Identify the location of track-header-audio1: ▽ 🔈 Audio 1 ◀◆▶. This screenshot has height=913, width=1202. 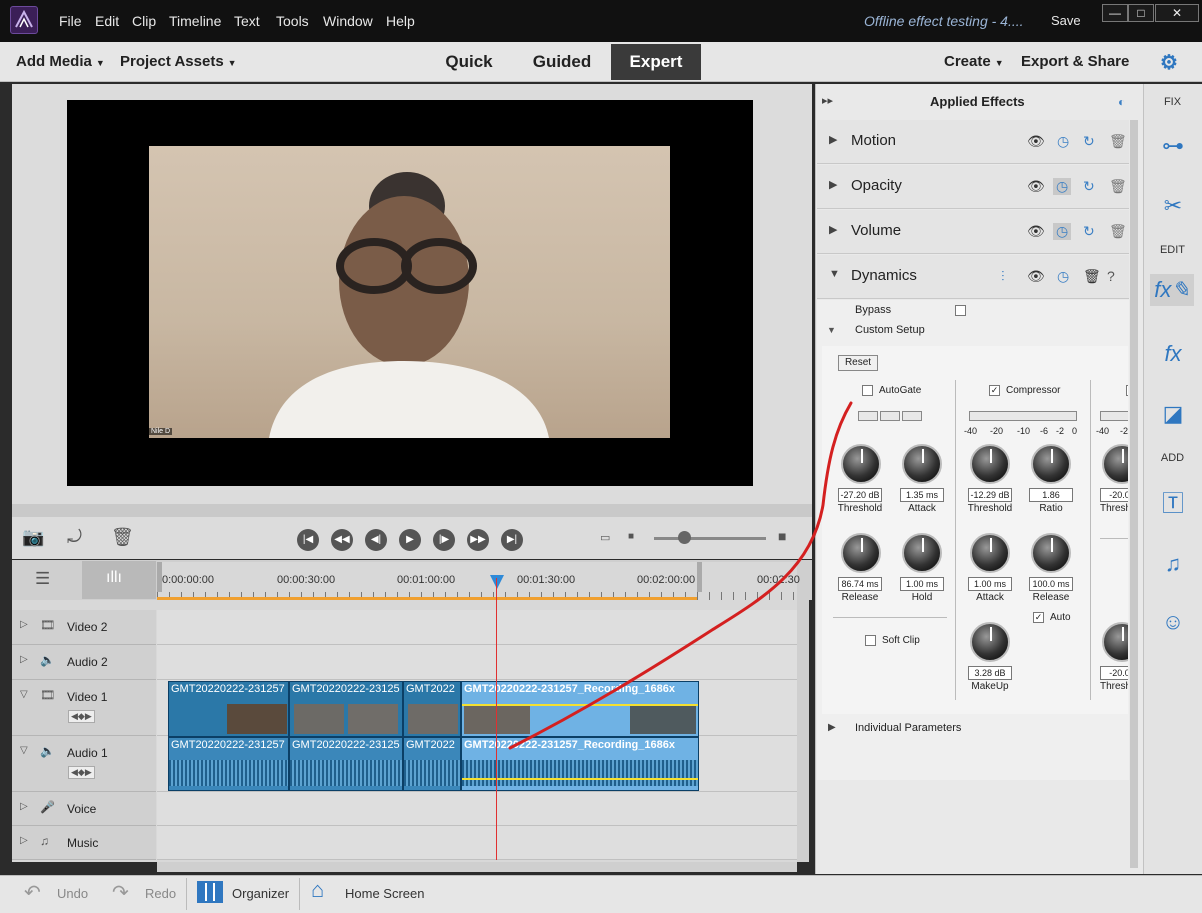
(84, 764).